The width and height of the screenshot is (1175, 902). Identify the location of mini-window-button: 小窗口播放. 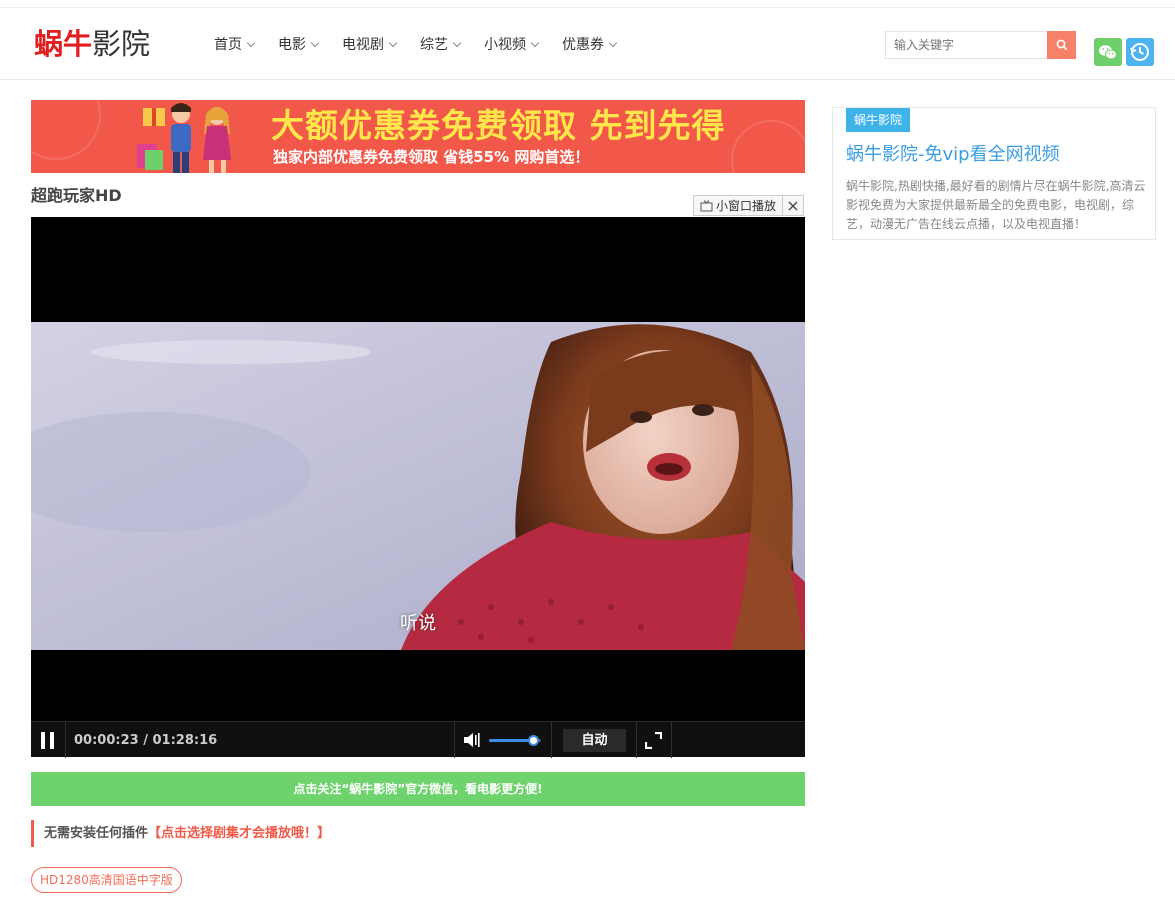
(738, 205).